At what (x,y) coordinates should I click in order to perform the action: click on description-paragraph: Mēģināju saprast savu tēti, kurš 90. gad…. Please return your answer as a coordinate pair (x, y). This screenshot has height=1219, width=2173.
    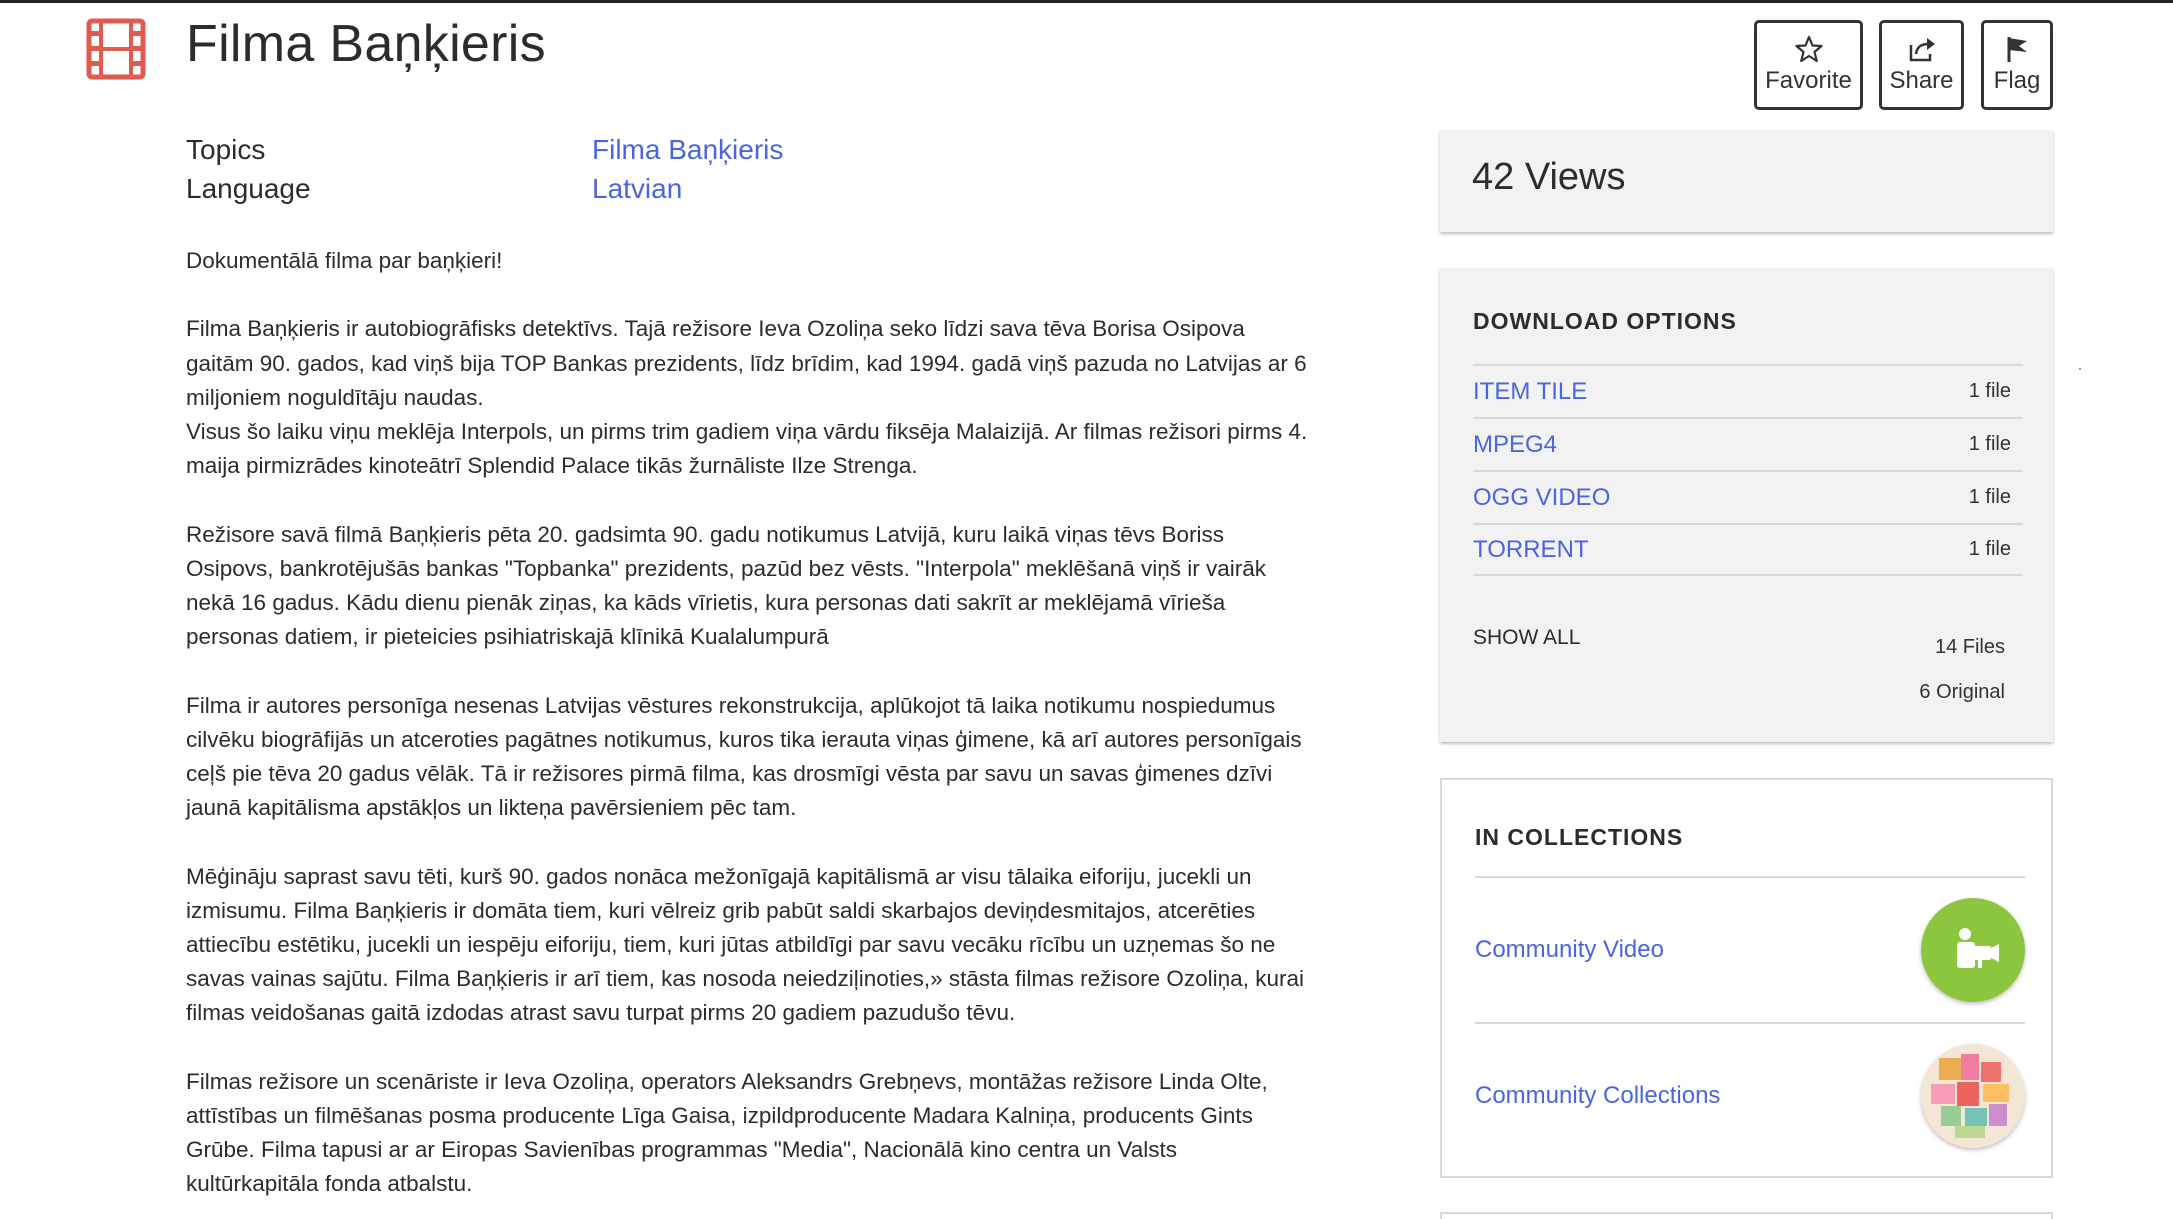
    Looking at the image, I should click on (745, 944).